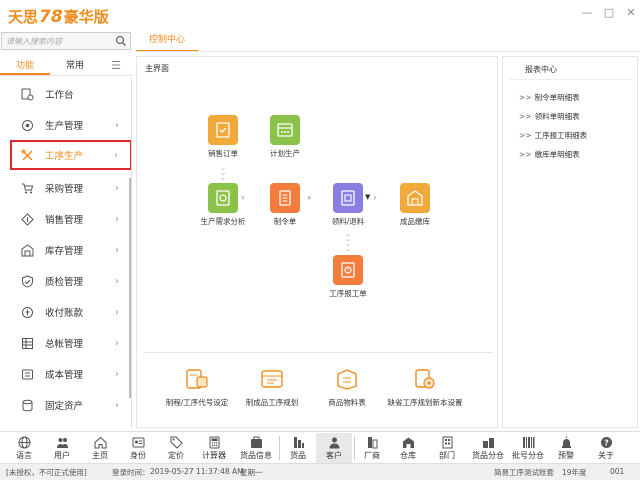 Image resolution: width=640 pixels, height=480 pixels. I want to click on sidebar-item-production: 生产管理 ›, so click(65, 125).